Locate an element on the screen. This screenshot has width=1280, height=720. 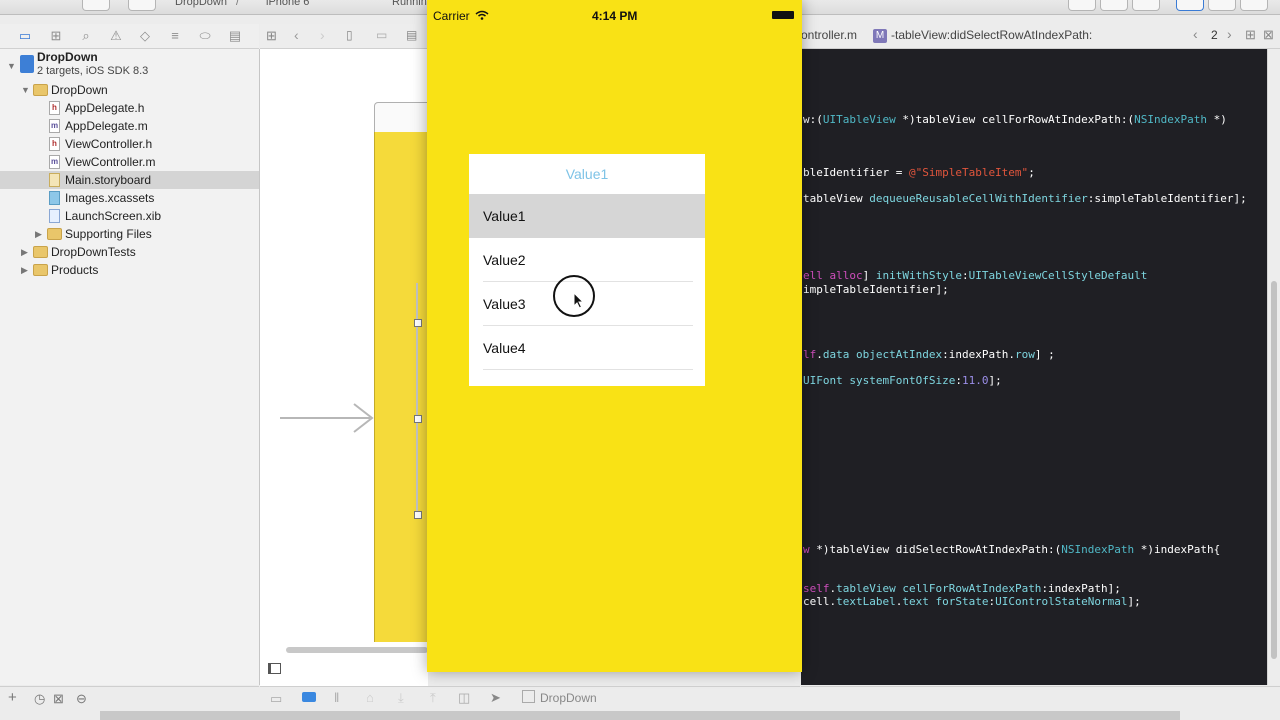
editor-standard-button is located at coordinates (1082, 5).